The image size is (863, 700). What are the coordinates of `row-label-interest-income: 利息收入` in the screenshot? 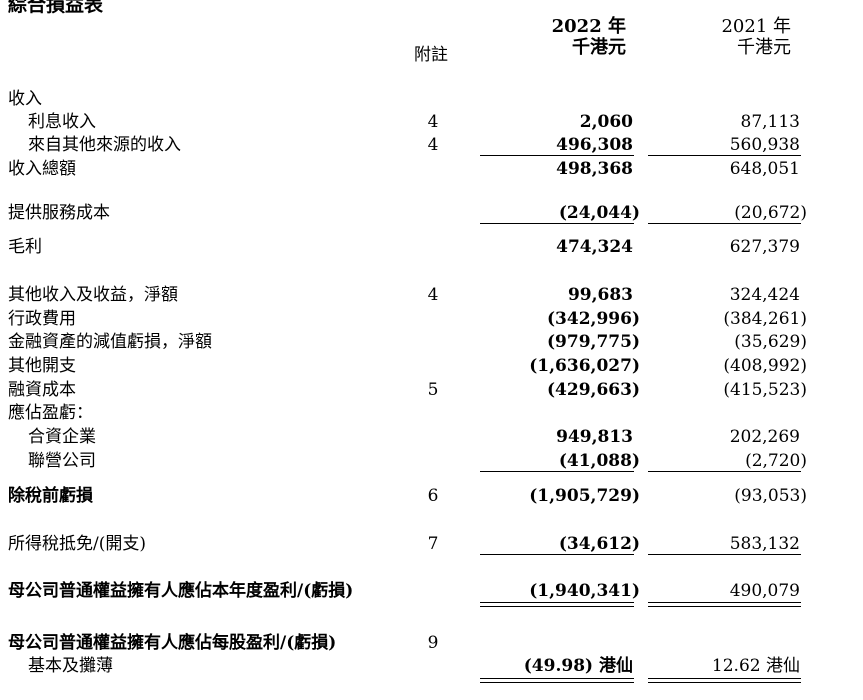 It's located at (62, 122).